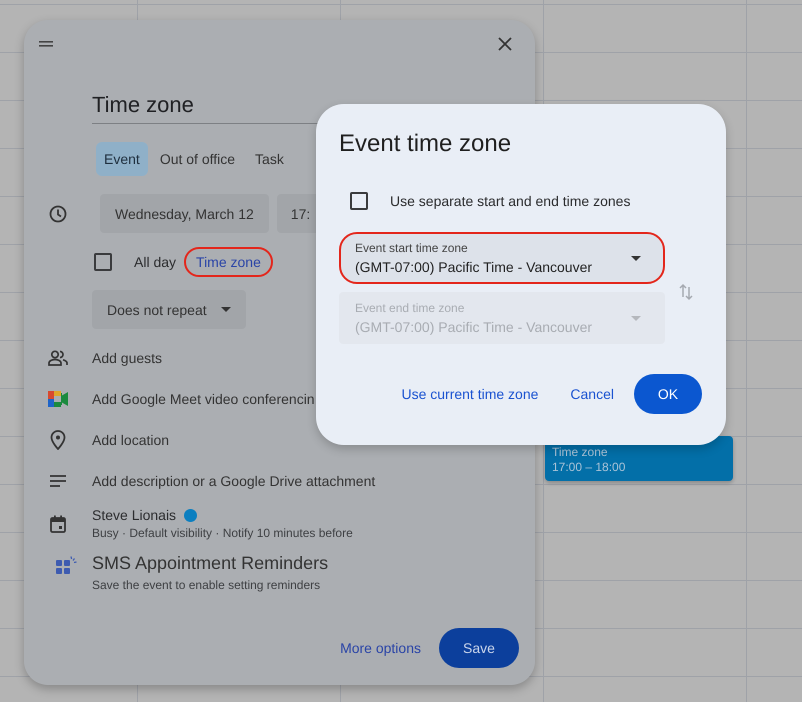  What do you see at coordinates (46, 44) in the screenshot?
I see `drag-handle-icon` at bounding box center [46, 44].